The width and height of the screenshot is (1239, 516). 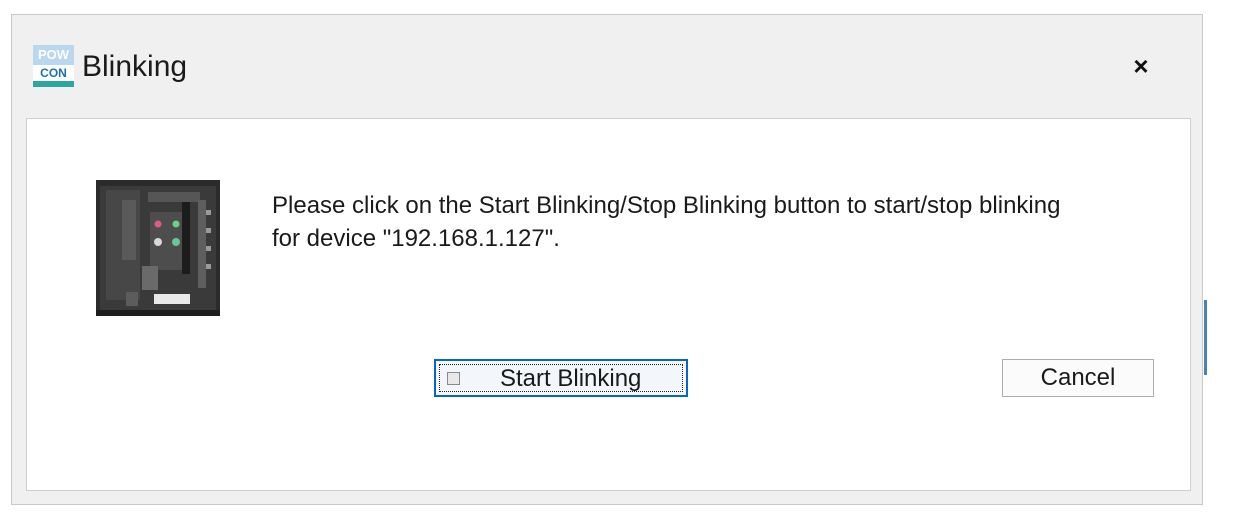 I want to click on app-icon-top: POW, so click(x=53, y=55).